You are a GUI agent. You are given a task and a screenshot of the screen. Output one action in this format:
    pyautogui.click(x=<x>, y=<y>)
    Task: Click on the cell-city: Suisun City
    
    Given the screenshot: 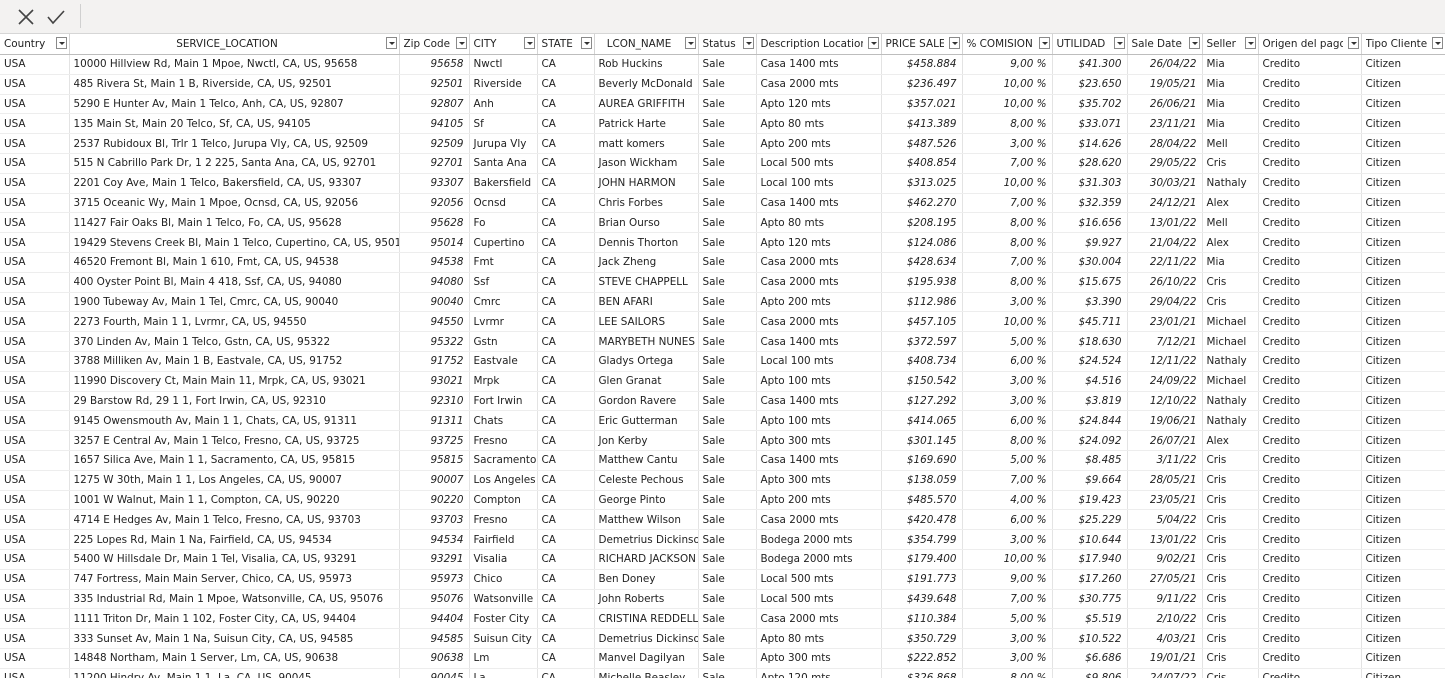 What is the action you would take?
    pyautogui.click(x=503, y=638)
    